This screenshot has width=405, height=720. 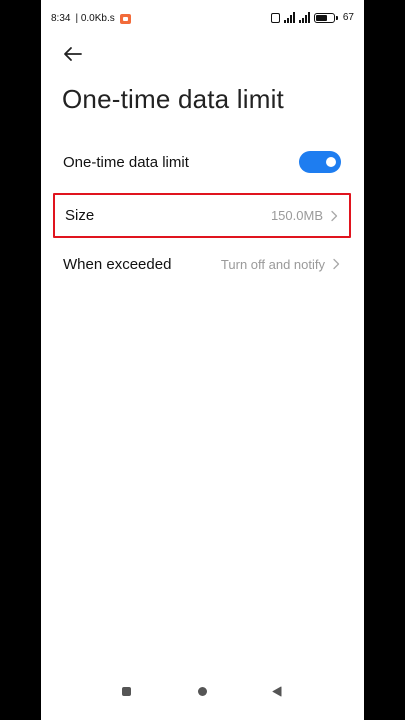 I want to click on arrow-left-icon, so click(x=73, y=54).